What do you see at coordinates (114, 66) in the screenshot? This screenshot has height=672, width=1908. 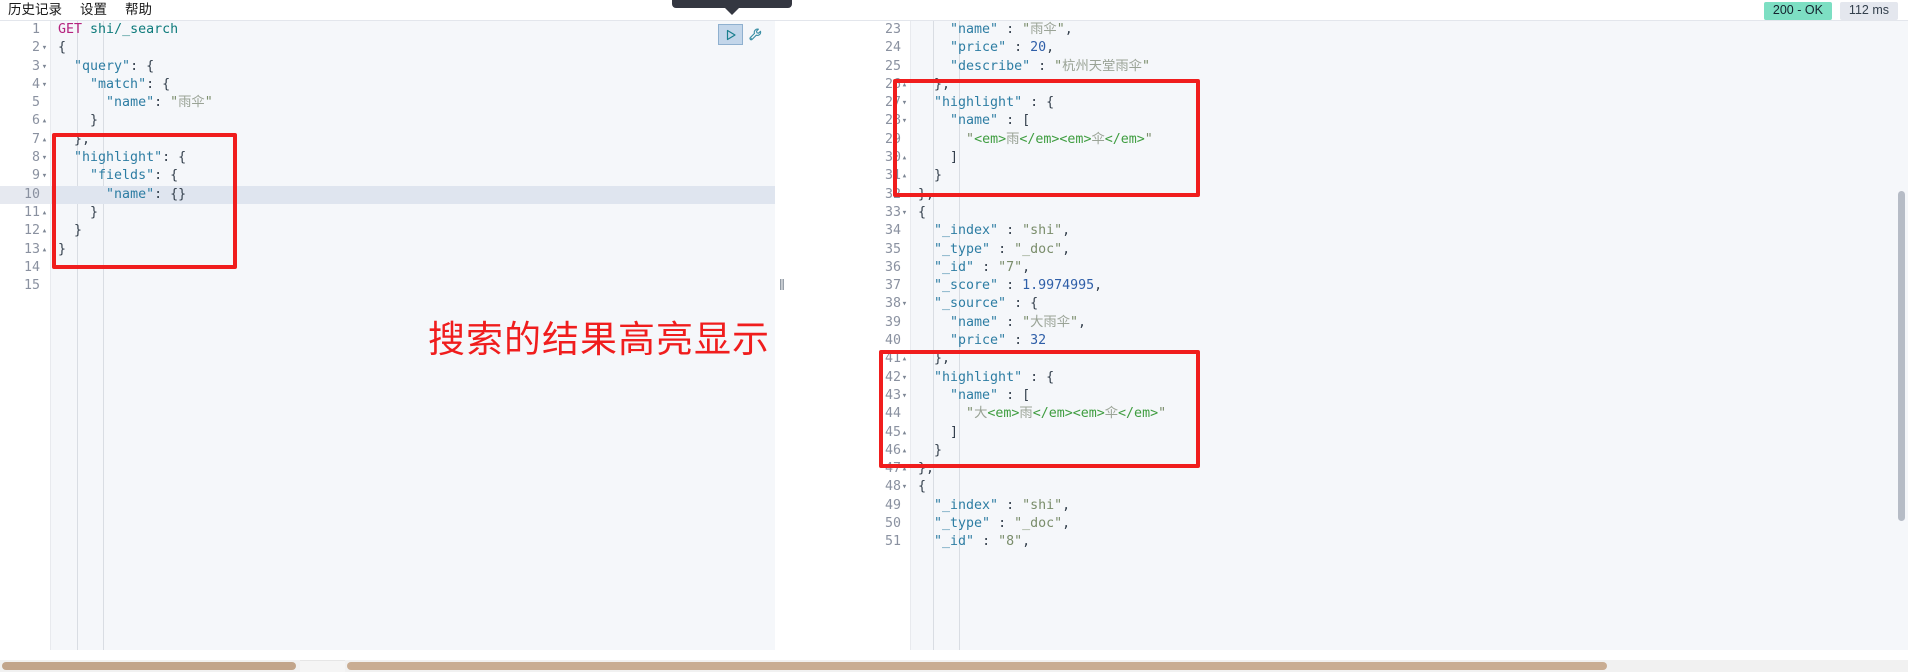 I see `code-line-text: "query": {` at bounding box center [114, 66].